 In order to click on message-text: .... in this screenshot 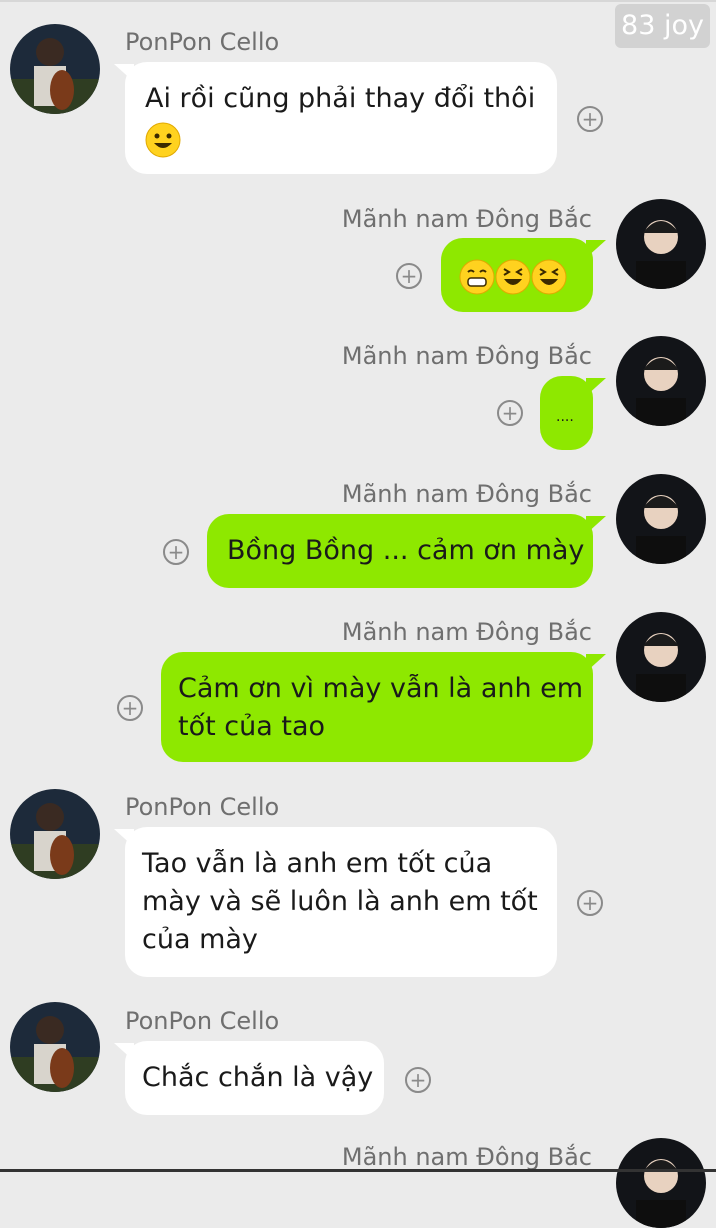, I will do `click(565, 417)`.